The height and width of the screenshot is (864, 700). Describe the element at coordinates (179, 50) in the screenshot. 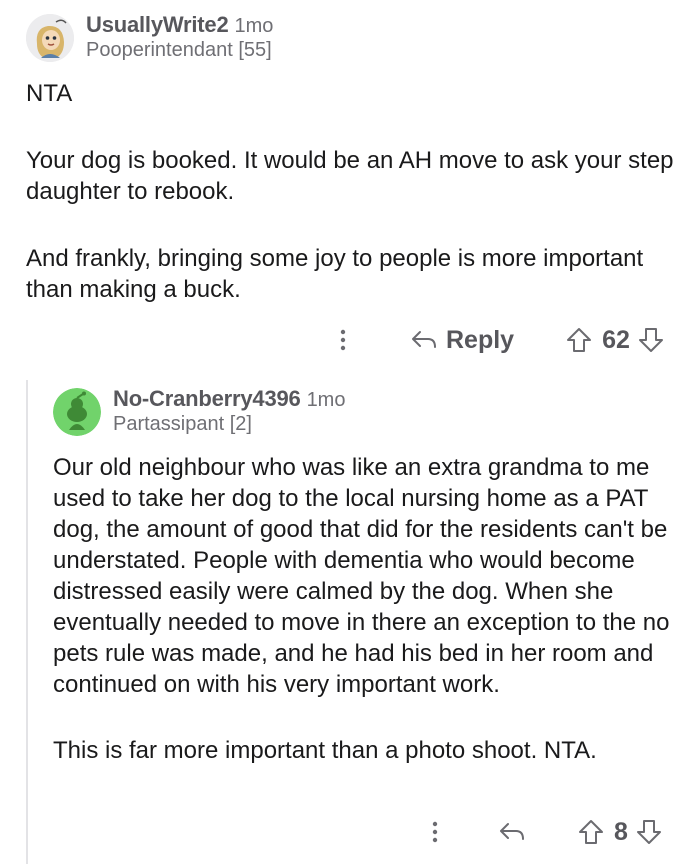

I see `user-flair: Pooperintendant [55]` at that location.